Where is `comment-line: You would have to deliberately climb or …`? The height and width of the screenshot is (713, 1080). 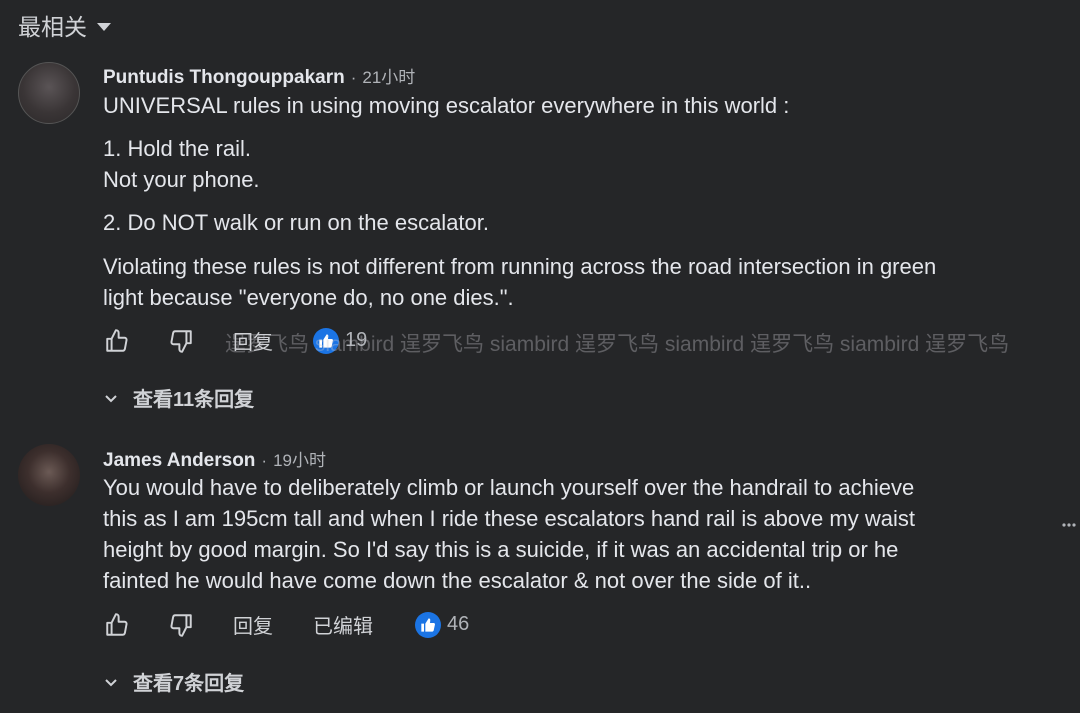 comment-line: You would have to deliberately climb or … is located at coordinates (509, 487).